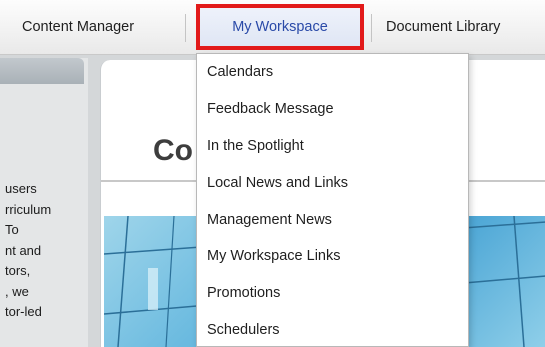 Image resolution: width=545 pixels, height=347 pixels. What do you see at coordinates (173, 150) in the screenshot?
I see `page-title: Co` at bounding box center [173, 150].